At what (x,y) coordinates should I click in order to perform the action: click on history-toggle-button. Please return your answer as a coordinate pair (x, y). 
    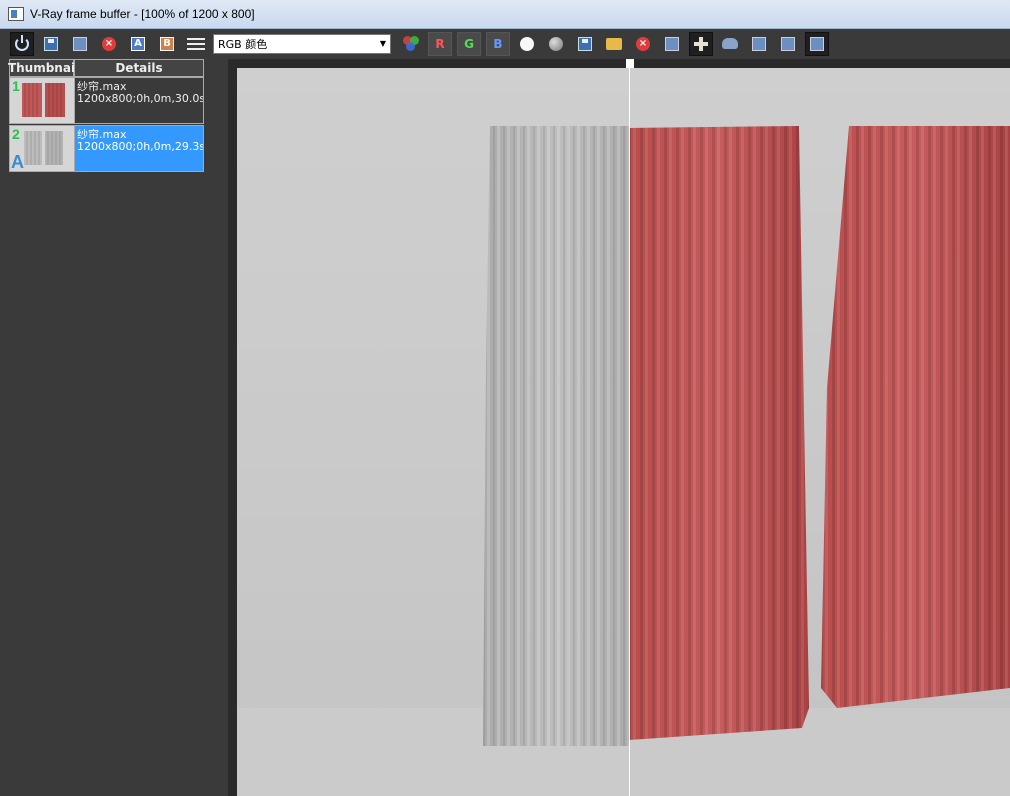
    Looking at the image, I should click on (817, 43).